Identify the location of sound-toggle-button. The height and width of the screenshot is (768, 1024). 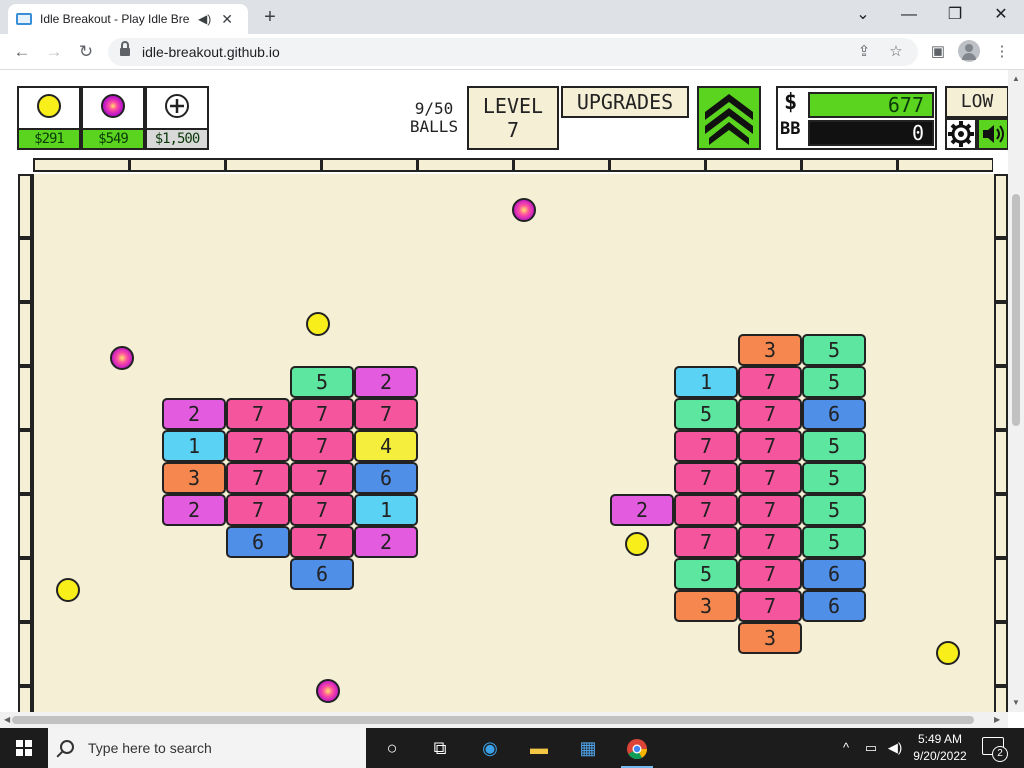
(993, 134).